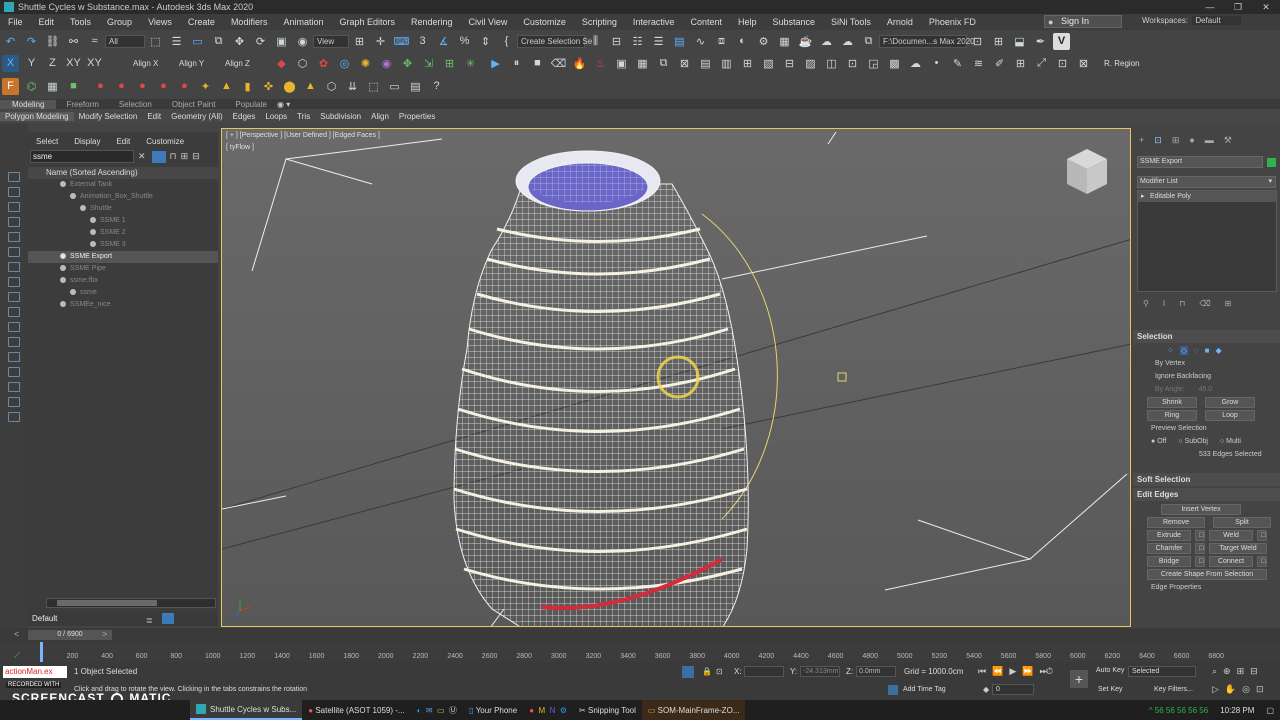  I want to click on ribbon-polygon-modeling: Polygon Modeling, so click(37, 116).